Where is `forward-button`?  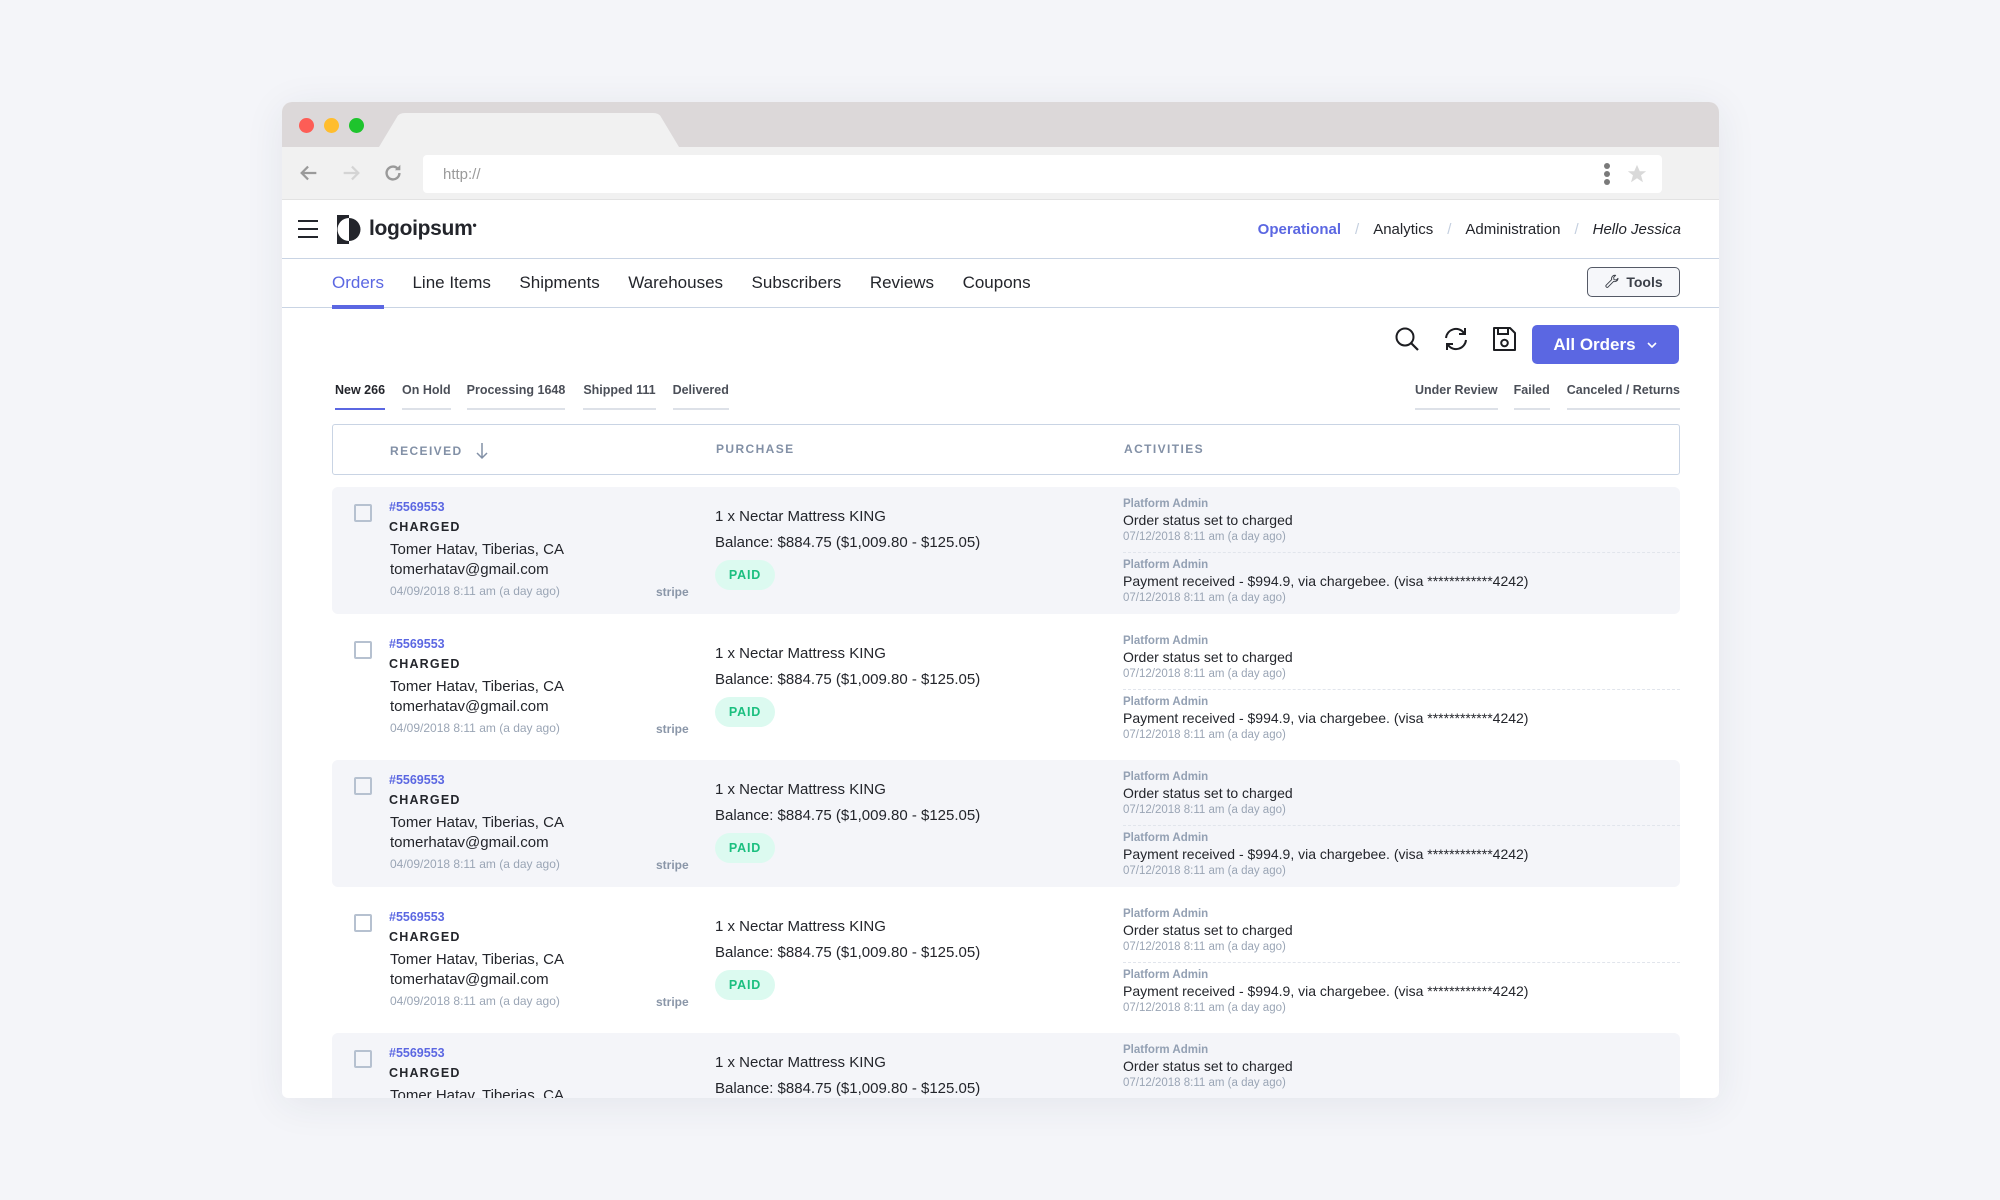 forward-button is located at coordinates (351, 173).